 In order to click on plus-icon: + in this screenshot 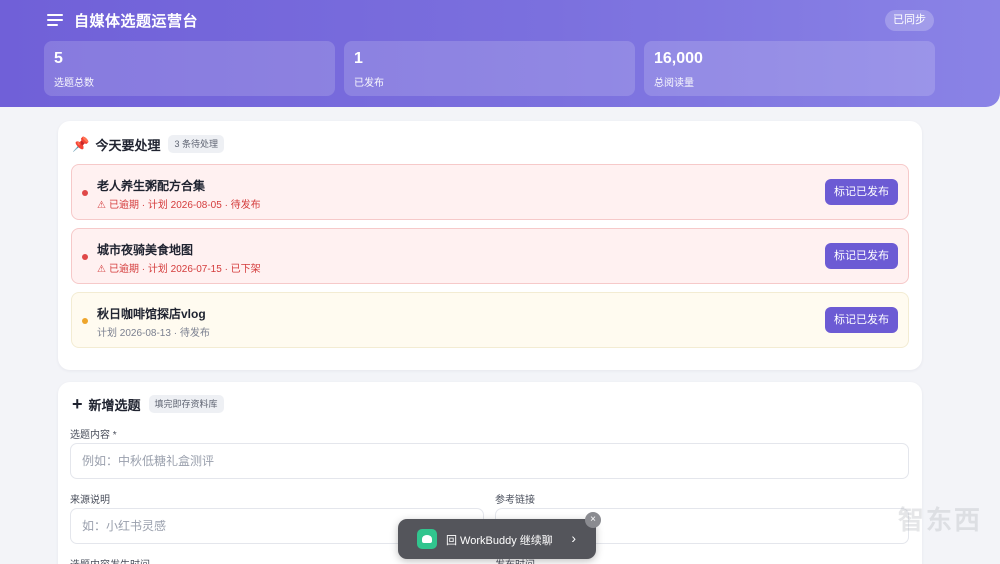, I will do `click(77, 404)`.